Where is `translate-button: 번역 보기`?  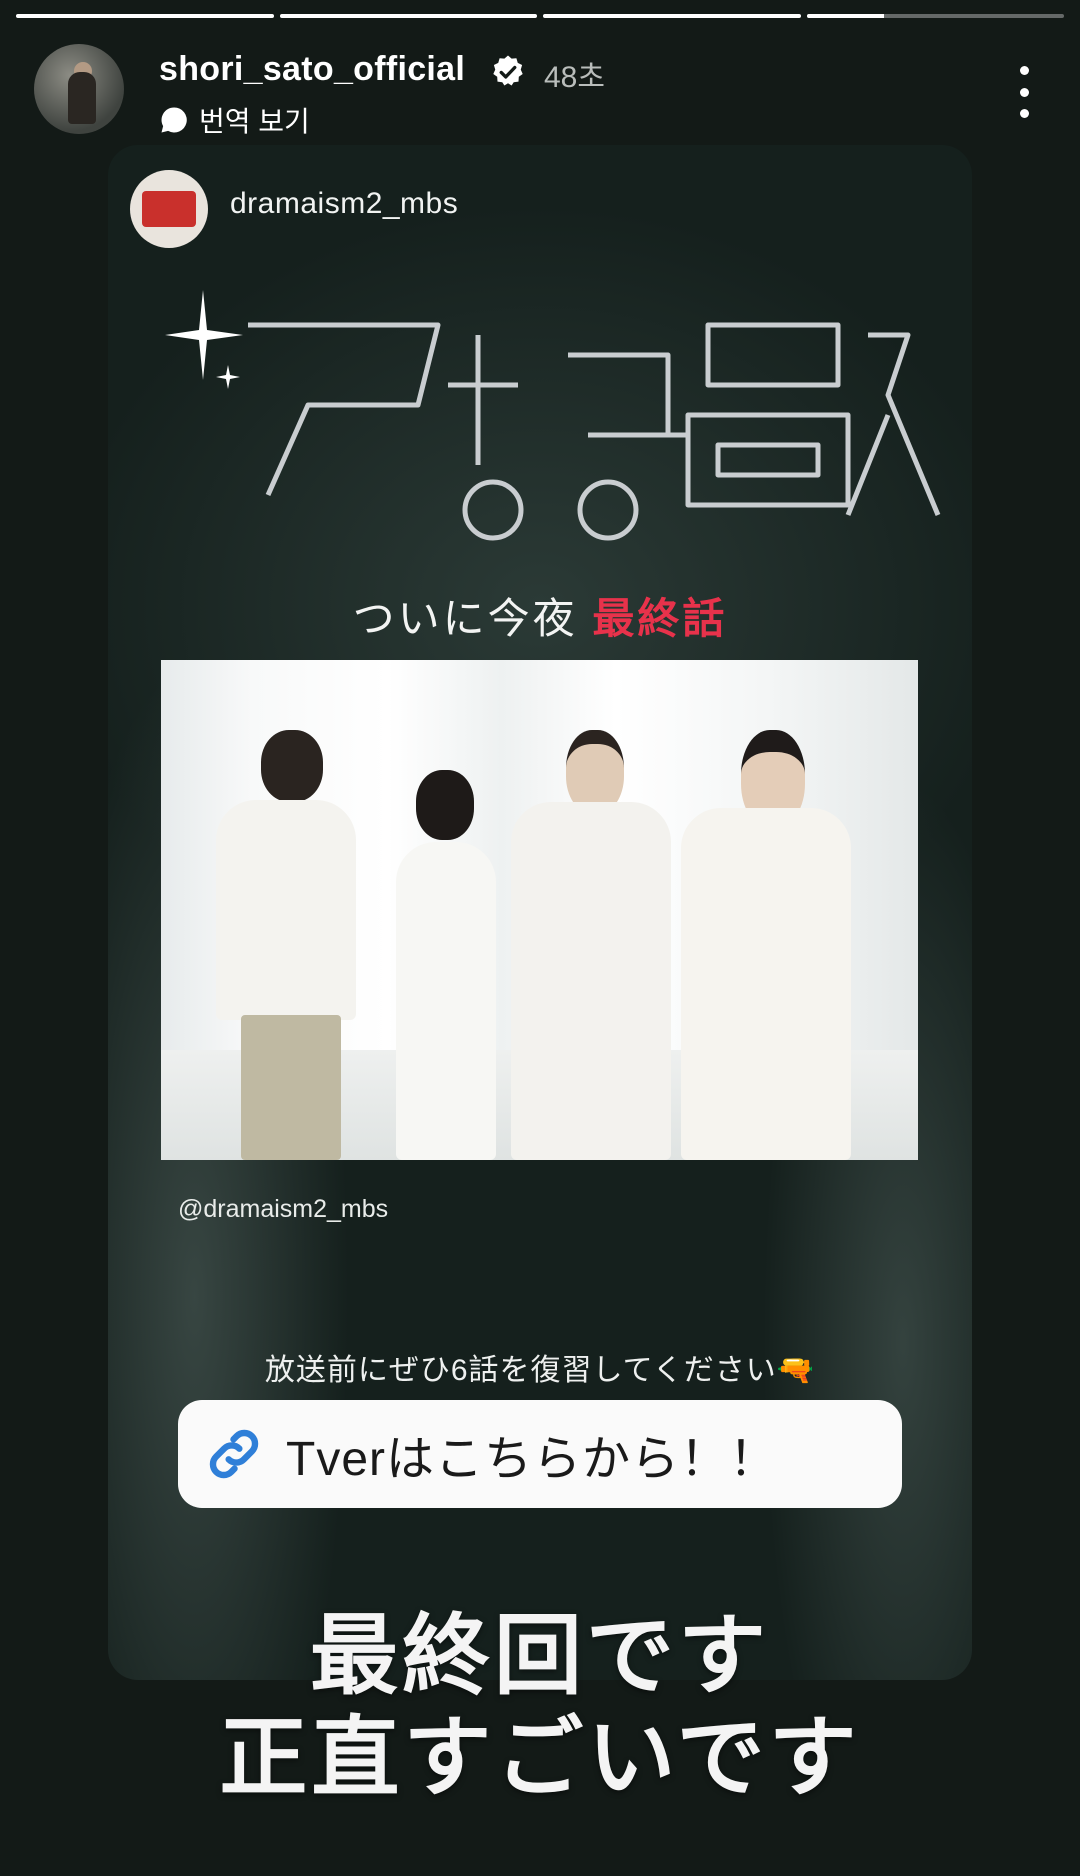 translate-button: 번역 보기 is located at coordinates (234, 120).